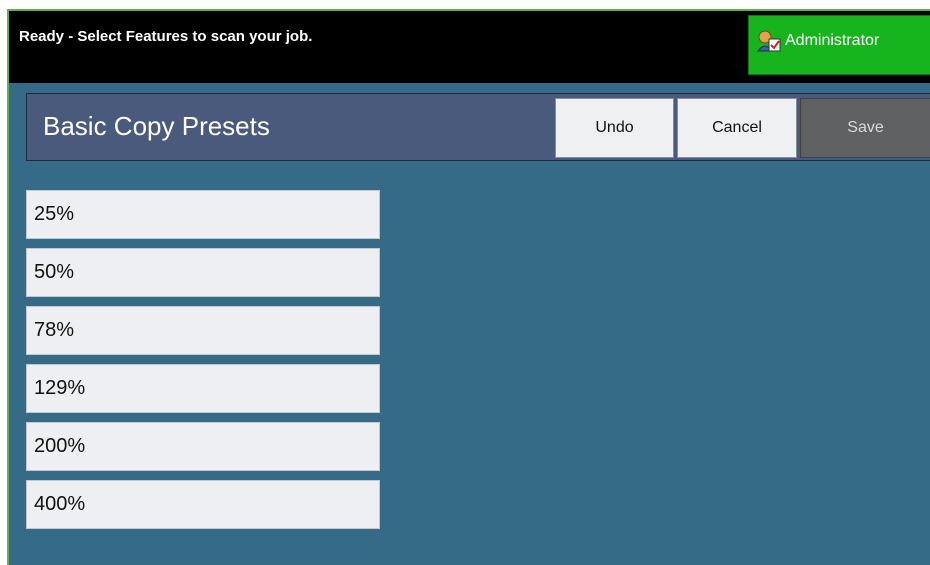 Image resolution: width=930 pixels, height=565 pixels. I want to click on administrator-icon, so click(769, 41).